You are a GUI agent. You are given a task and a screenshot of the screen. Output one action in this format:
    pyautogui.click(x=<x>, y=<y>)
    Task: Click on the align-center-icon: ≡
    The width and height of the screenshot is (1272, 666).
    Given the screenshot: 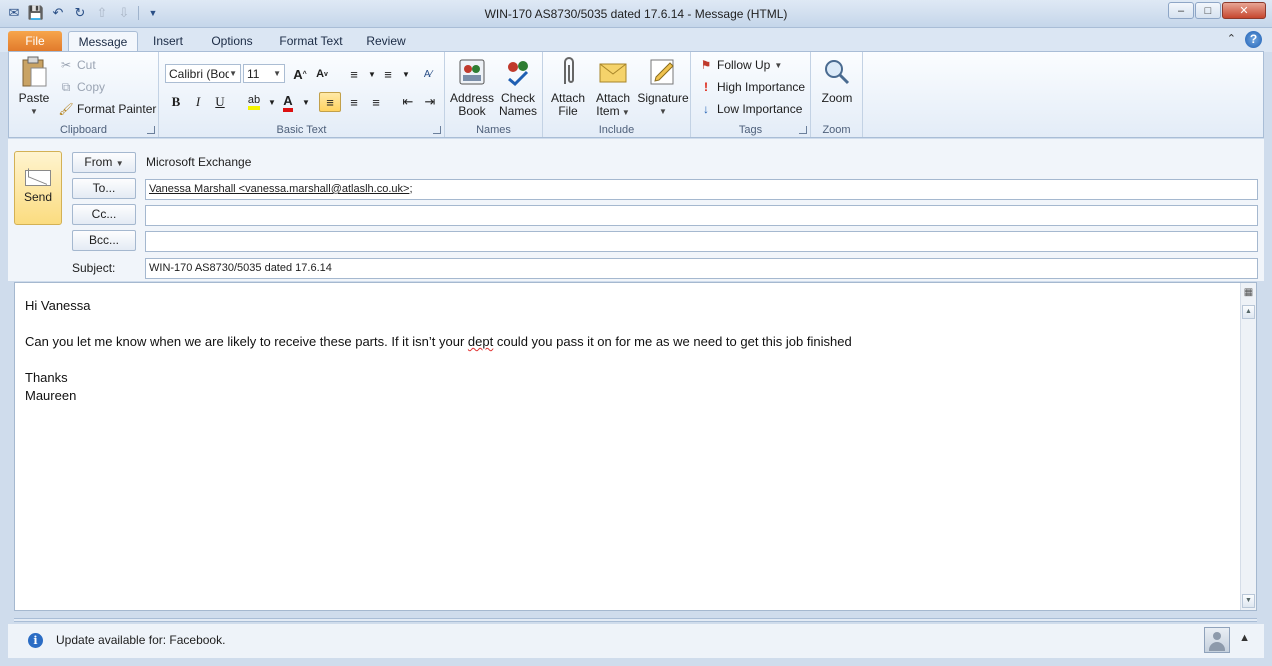 What is the action you would take?
    pyautogui.click(x=354, y=102)
    